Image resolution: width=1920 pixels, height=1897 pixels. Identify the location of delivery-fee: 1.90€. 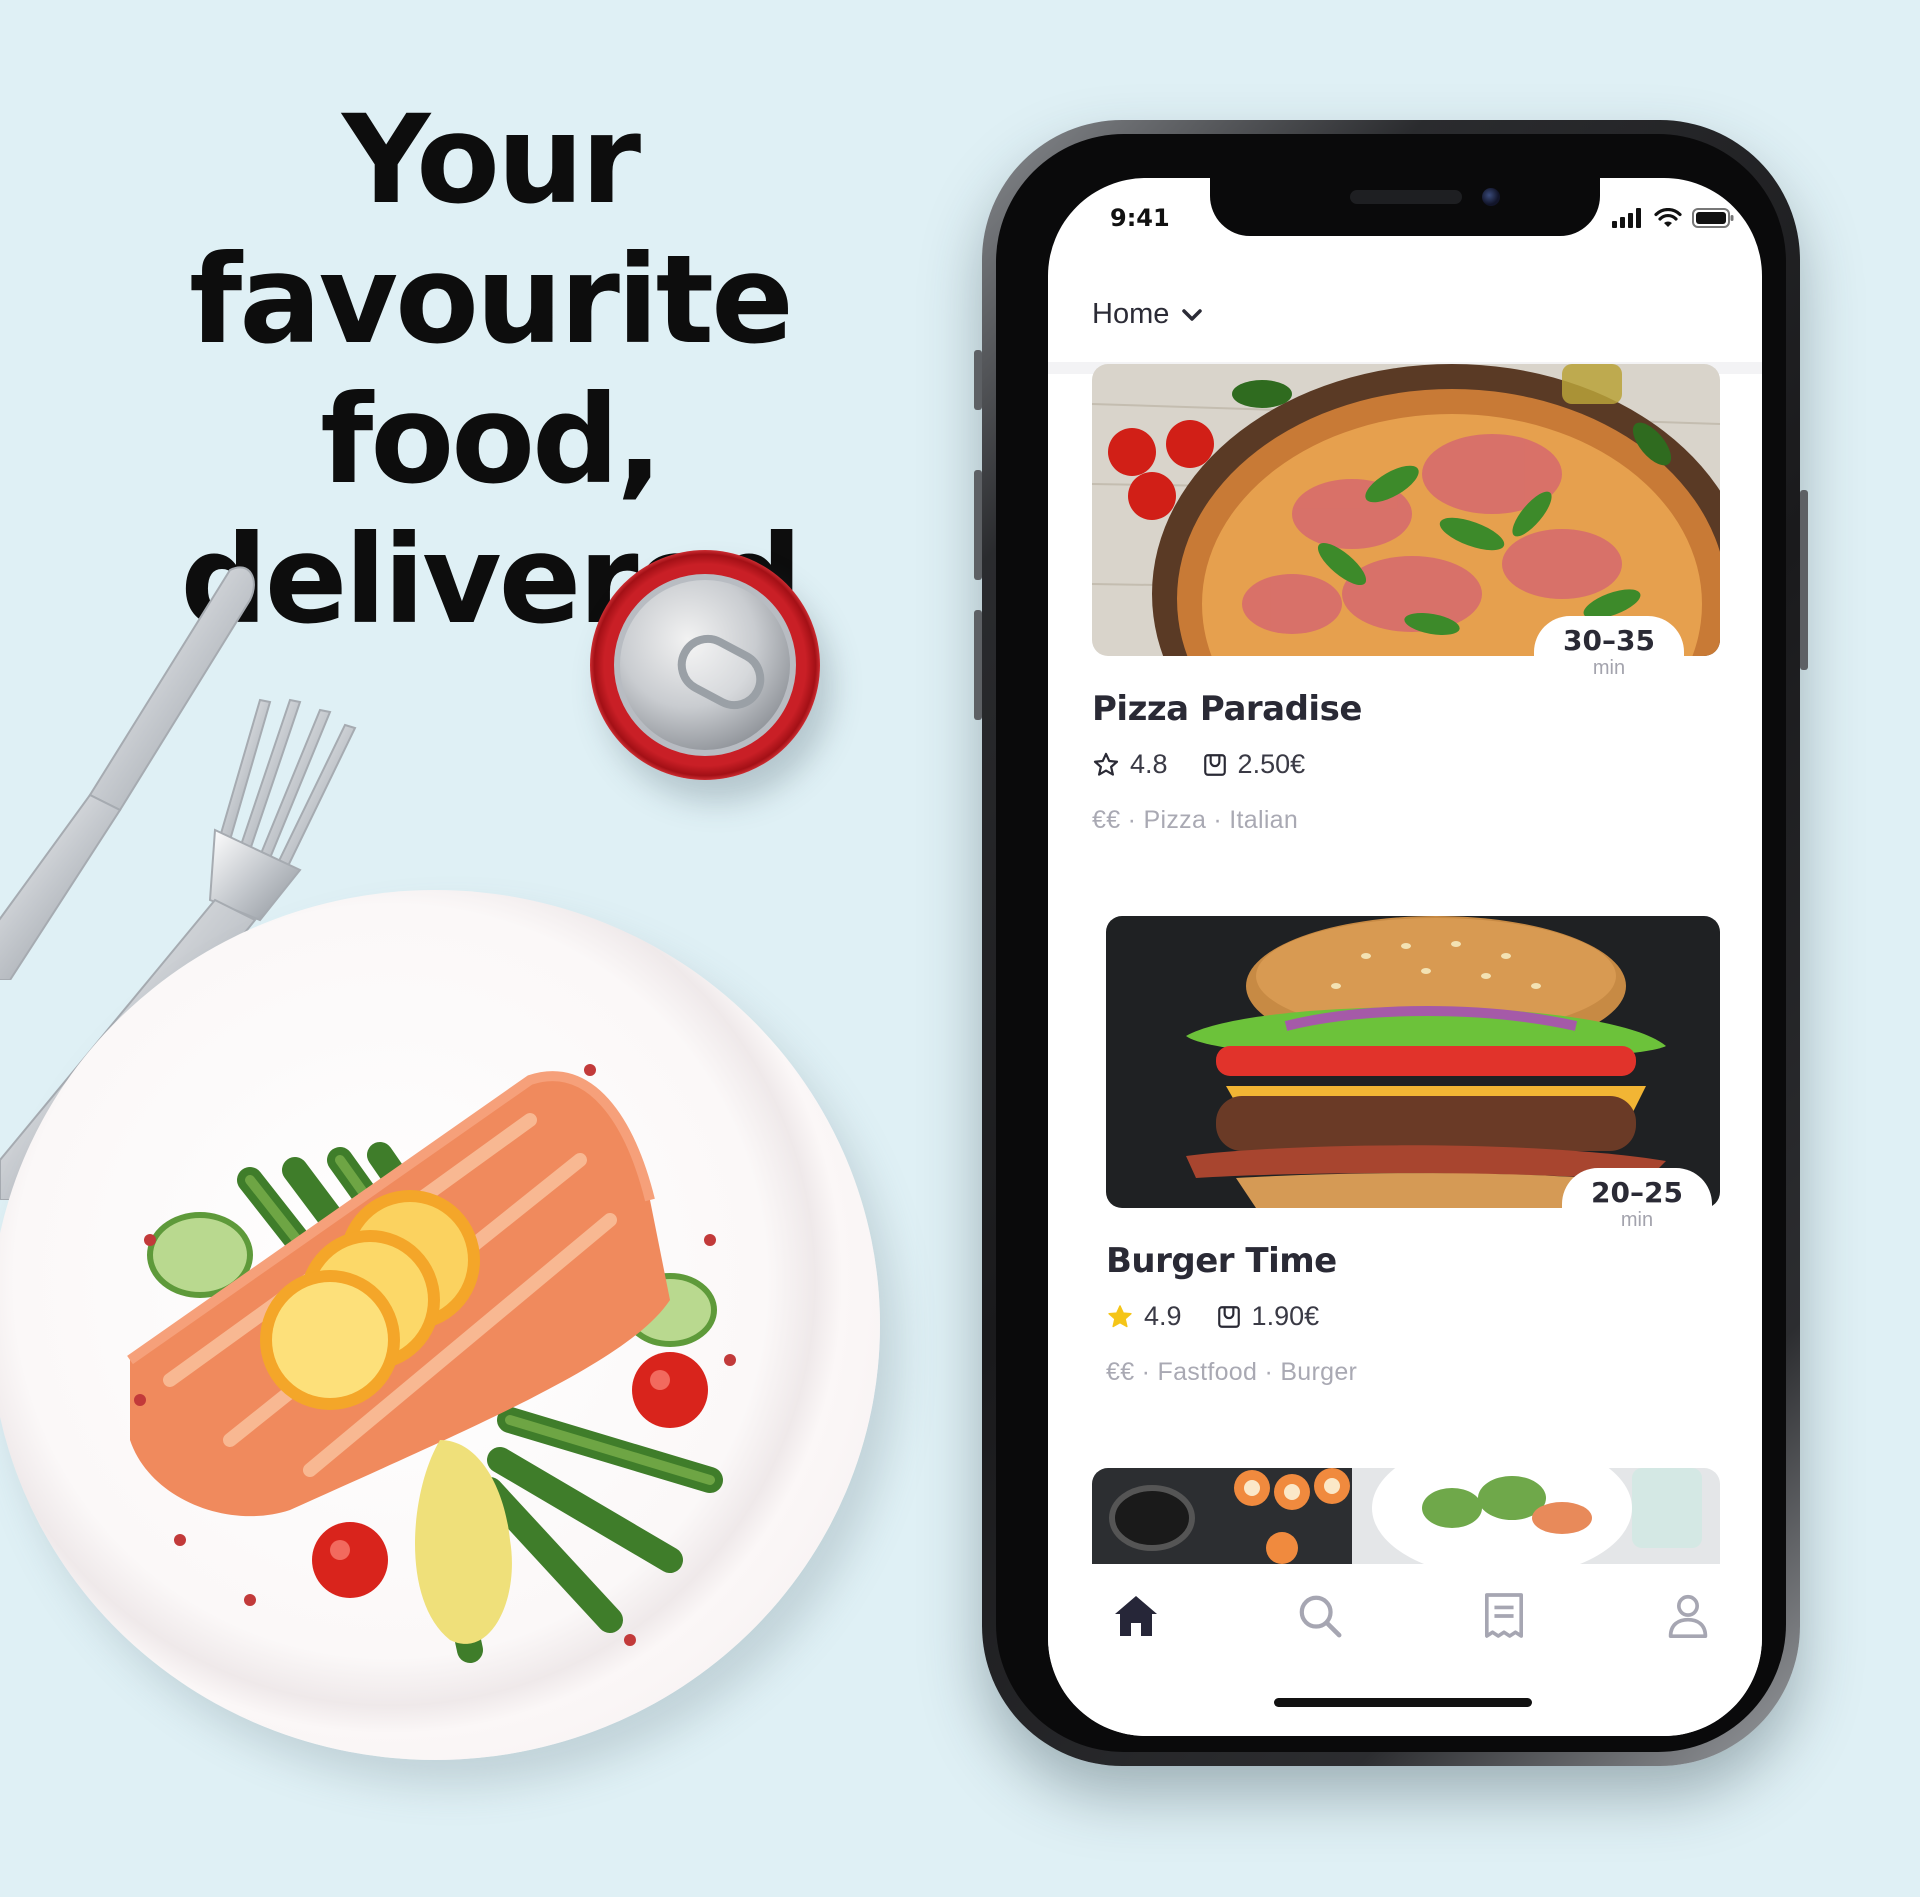
(1285, 1316).